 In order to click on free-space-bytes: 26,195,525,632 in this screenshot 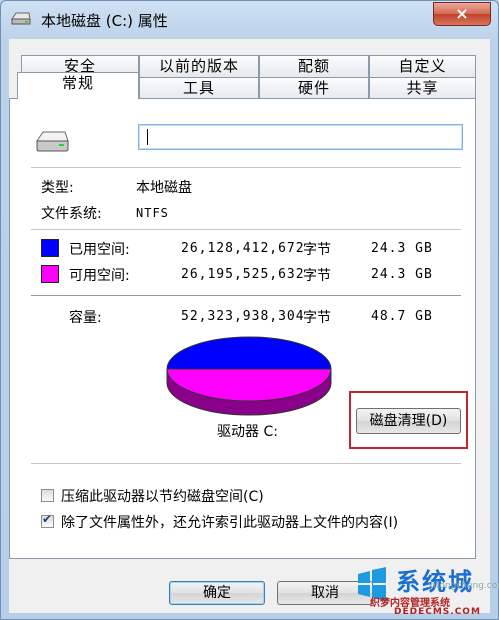, I will do `click(243, 274)`.